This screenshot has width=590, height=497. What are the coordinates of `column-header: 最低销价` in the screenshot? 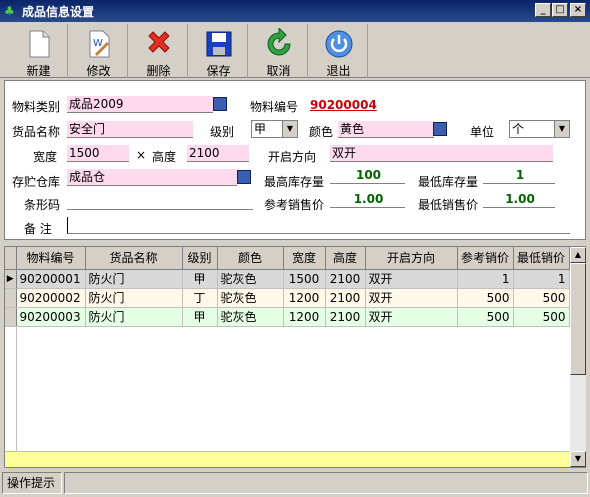 It's located at (541, 258).